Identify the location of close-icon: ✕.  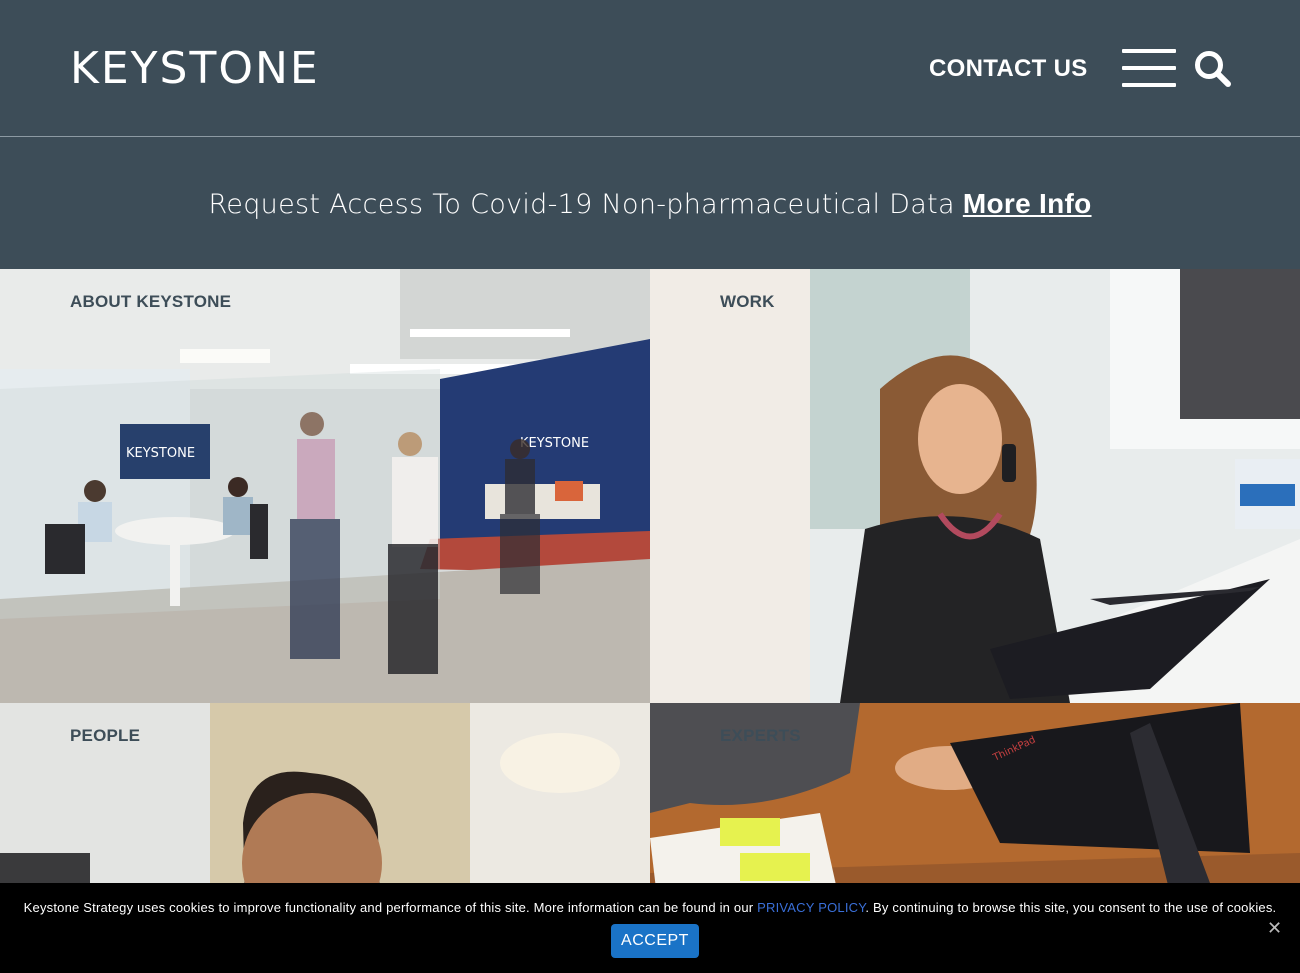
(1274, 928).